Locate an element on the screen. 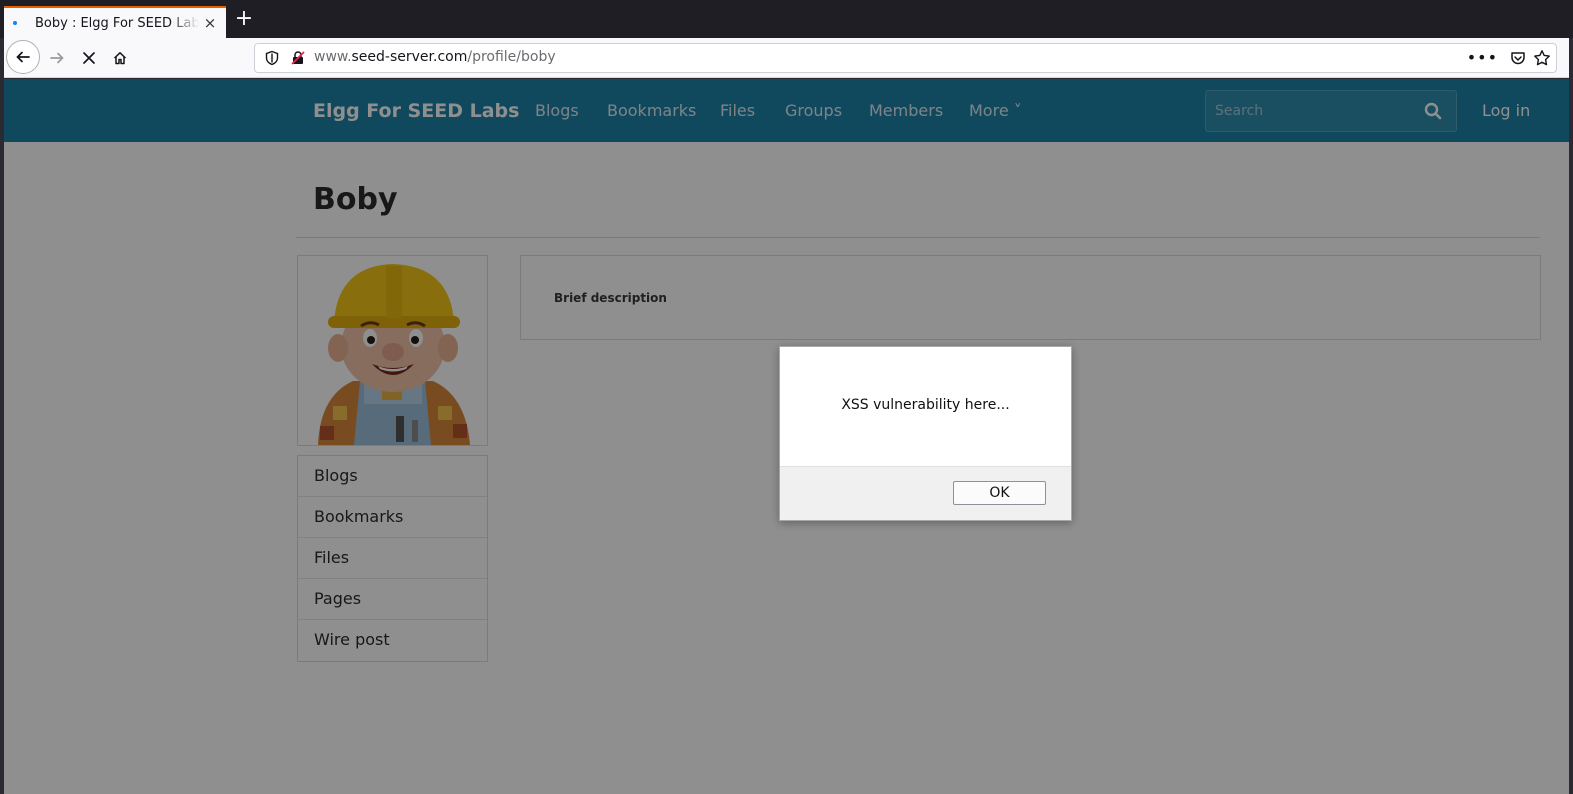 Image resolution: width=1573 pixels, height=794 pixels. forward-arrow-icon is located at coordinates (57, 58).